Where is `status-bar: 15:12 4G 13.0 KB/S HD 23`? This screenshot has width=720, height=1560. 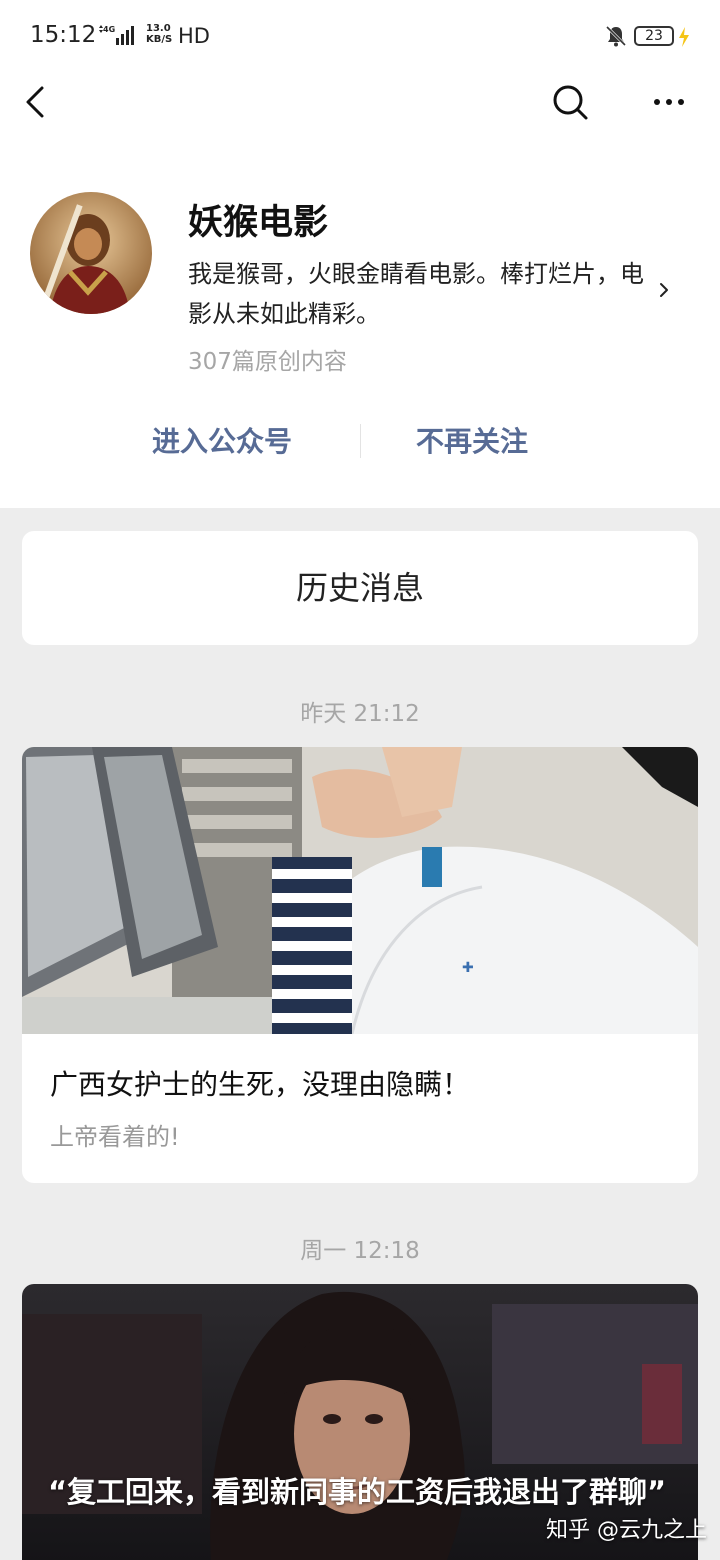 status-bar: 15:12 4G 13.0 KB/S HD 23 is located at coordinates (360, 36).